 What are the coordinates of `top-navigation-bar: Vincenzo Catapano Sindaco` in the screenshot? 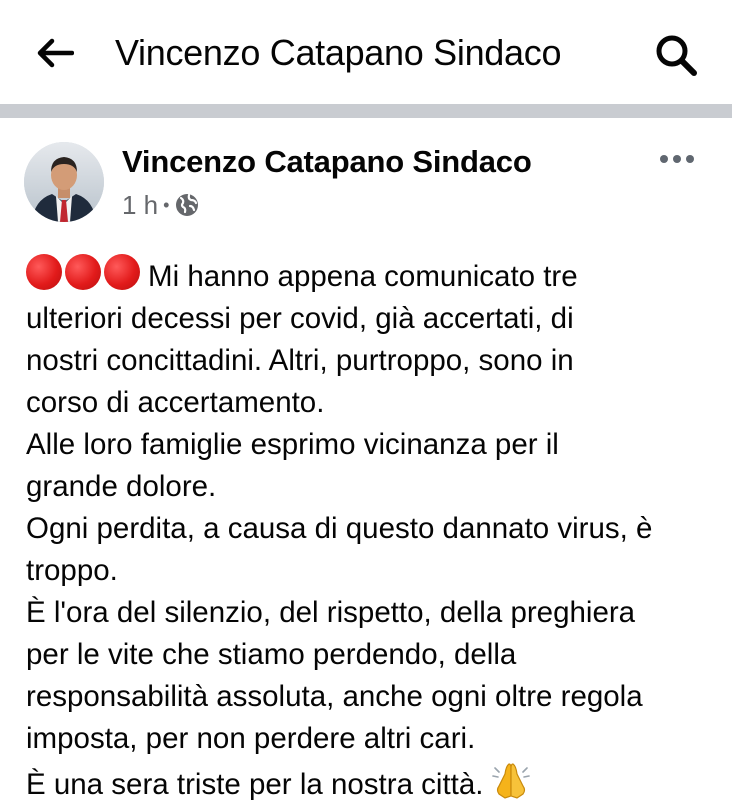 It's located at (366, 52).